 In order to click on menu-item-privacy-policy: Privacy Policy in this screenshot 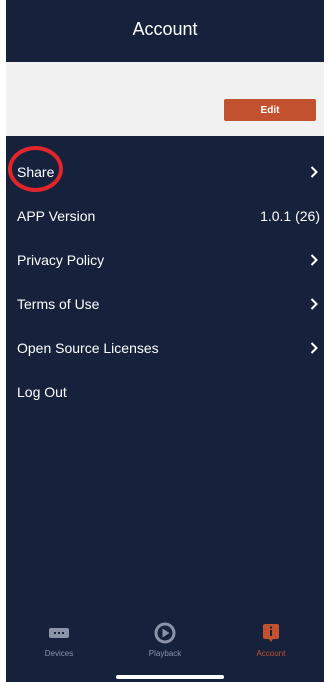, I will do `click(165, 260)`.